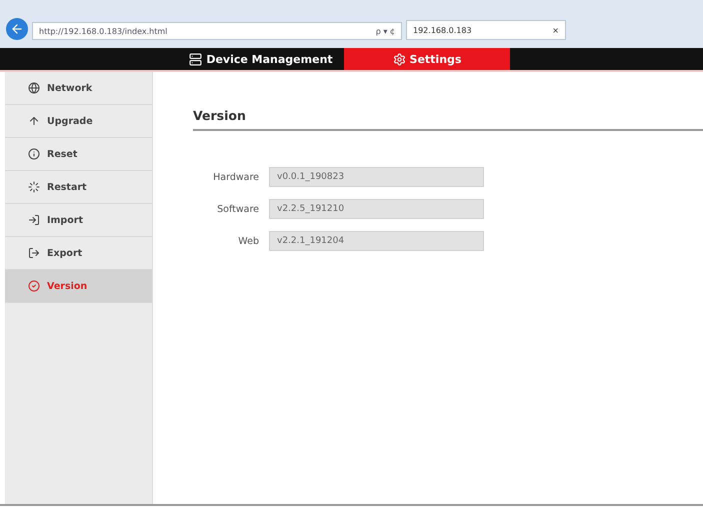 The width and height of the screenshot is (703, 520). What do you see at coordinates (376, 241) in the screenshot?
I see `version-field: v2.2.1_191204` at bounding box center [376, 241].